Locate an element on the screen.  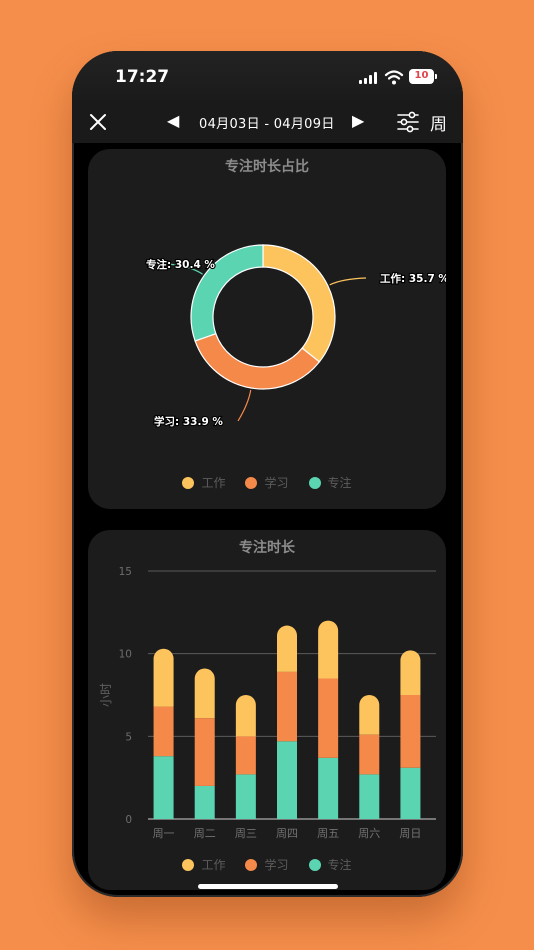
legend-dot-work is located at coordinates (188, 482).